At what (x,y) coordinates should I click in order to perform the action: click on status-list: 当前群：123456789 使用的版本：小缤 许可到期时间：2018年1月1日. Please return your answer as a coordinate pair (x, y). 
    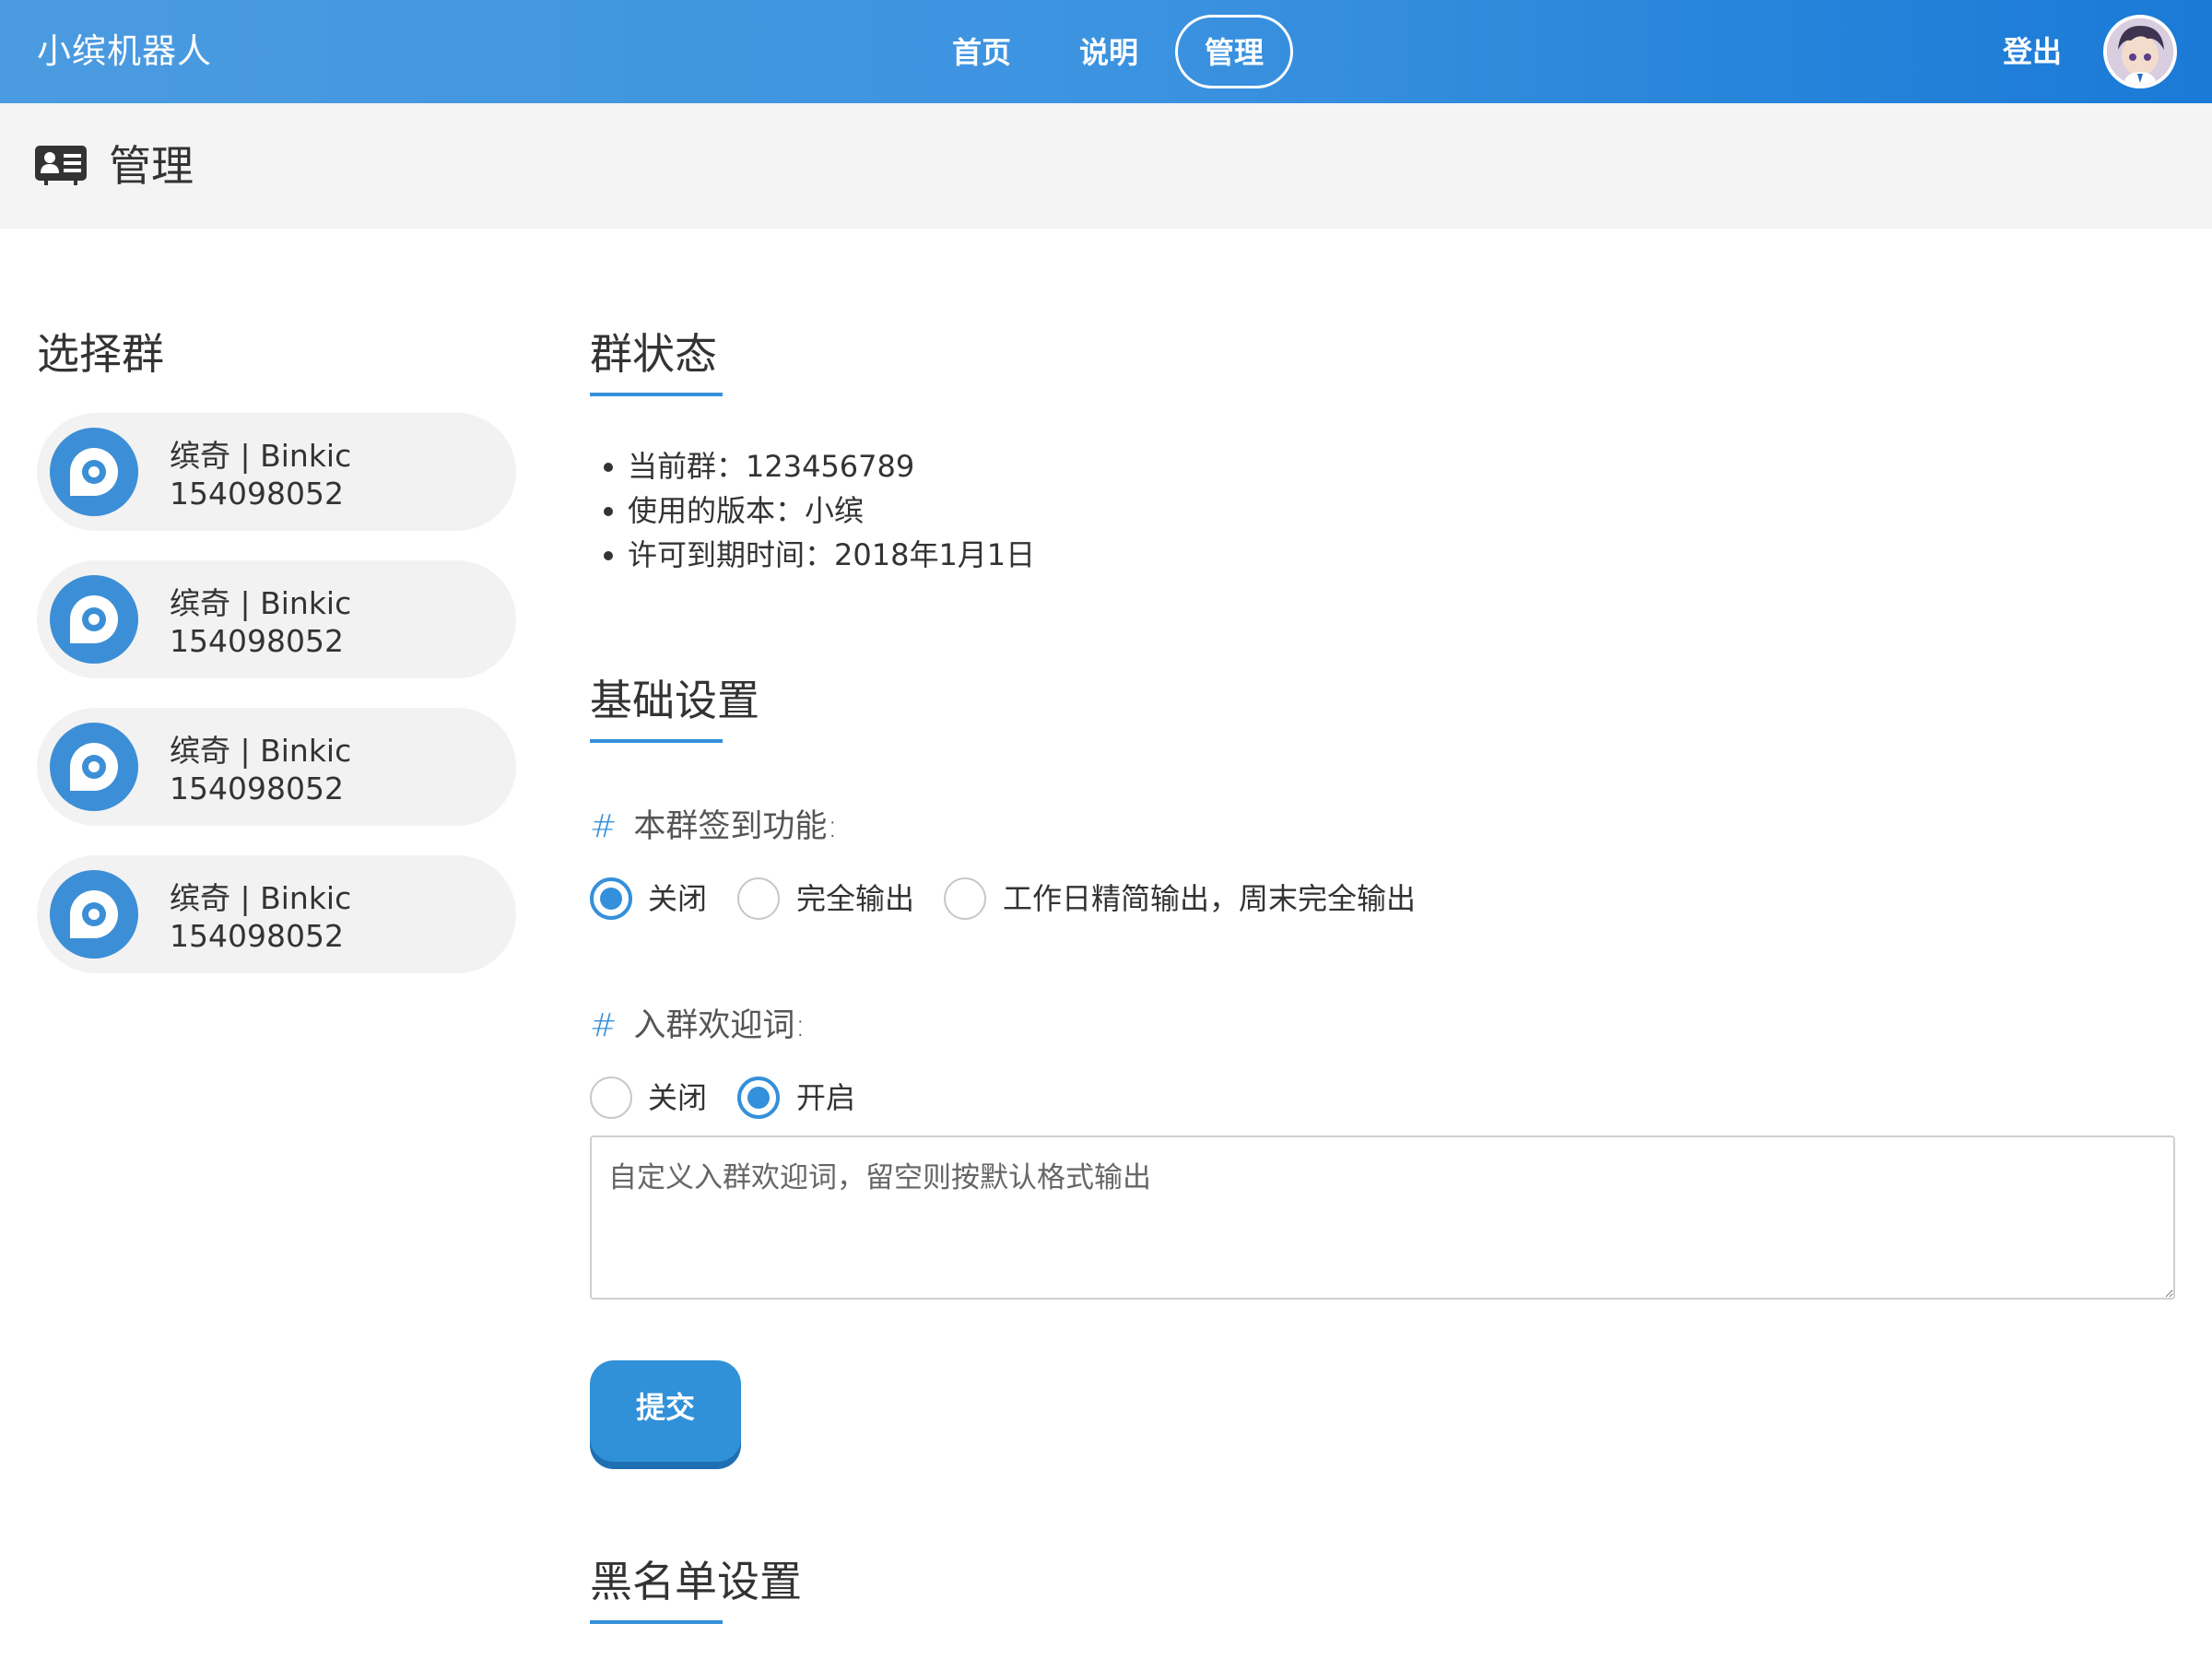
    Looking at the image, I should click on (819, 510).